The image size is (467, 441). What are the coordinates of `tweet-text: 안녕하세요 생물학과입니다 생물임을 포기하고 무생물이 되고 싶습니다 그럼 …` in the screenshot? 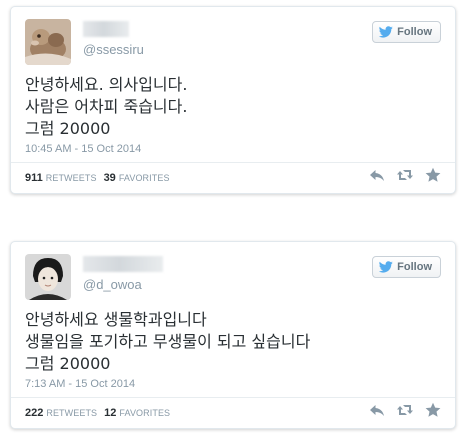 It's located at (167, 342).